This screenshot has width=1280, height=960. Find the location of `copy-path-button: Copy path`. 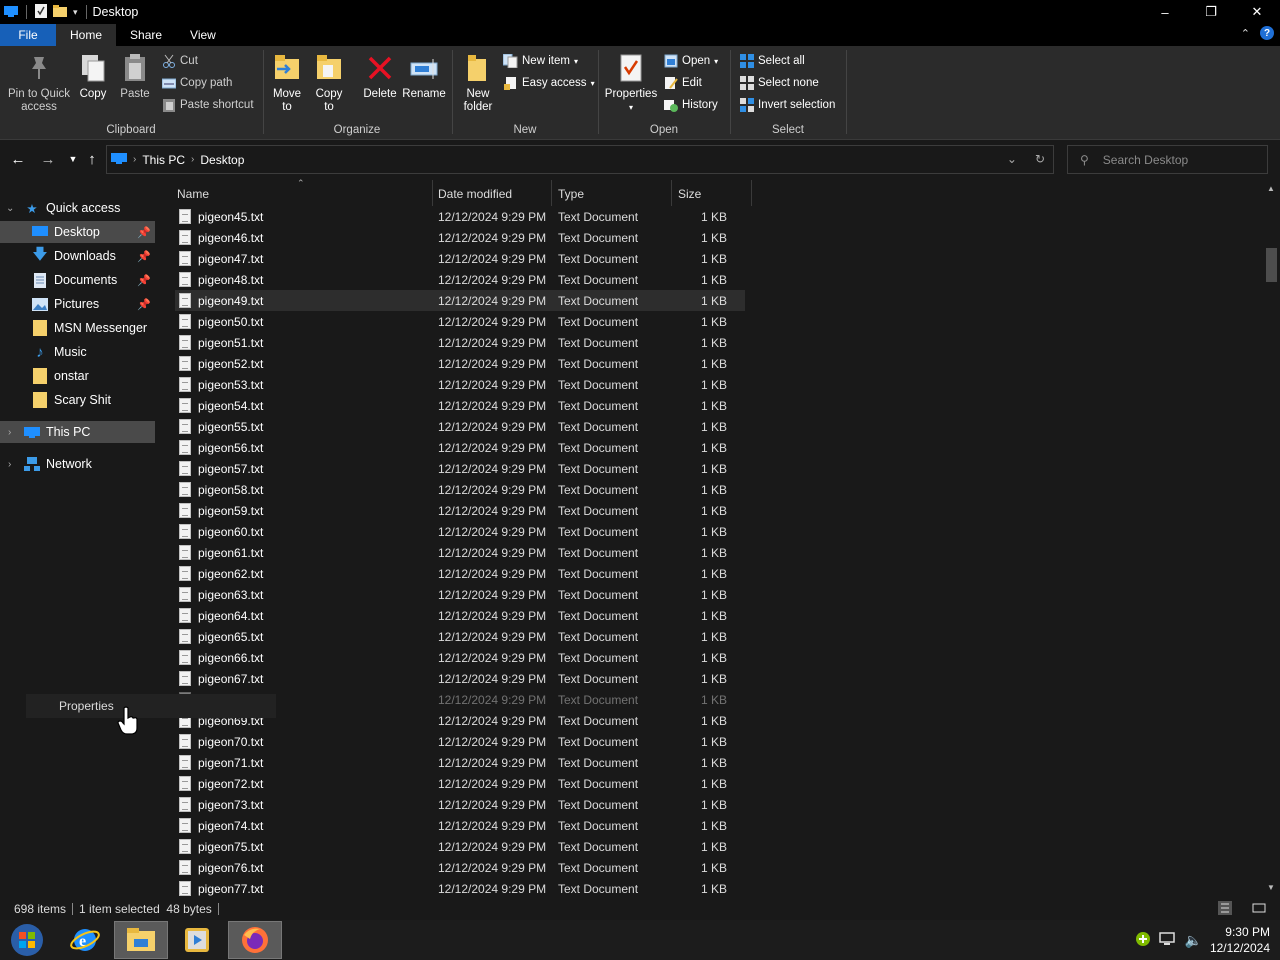

copy-path-button: Copy path is located at coordinates (196, 83).